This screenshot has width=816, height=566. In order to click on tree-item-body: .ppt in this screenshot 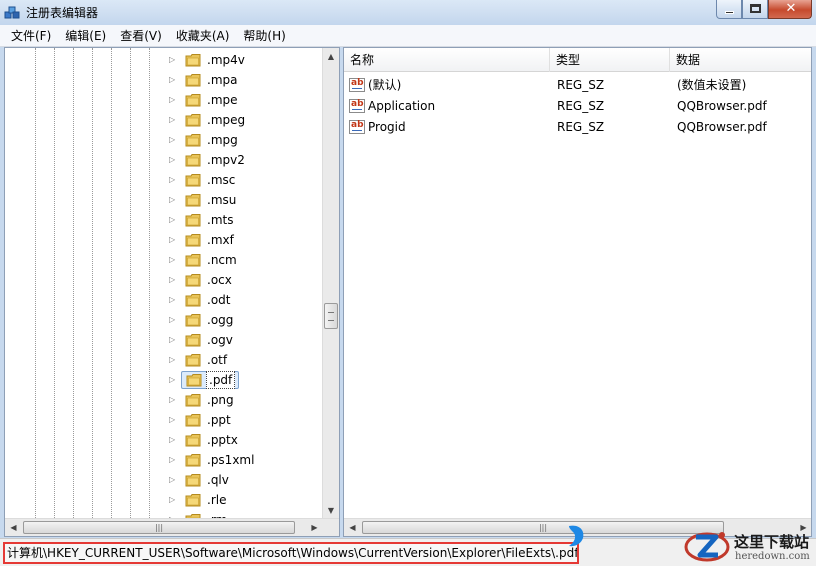, I will do `click(208, 420)`.